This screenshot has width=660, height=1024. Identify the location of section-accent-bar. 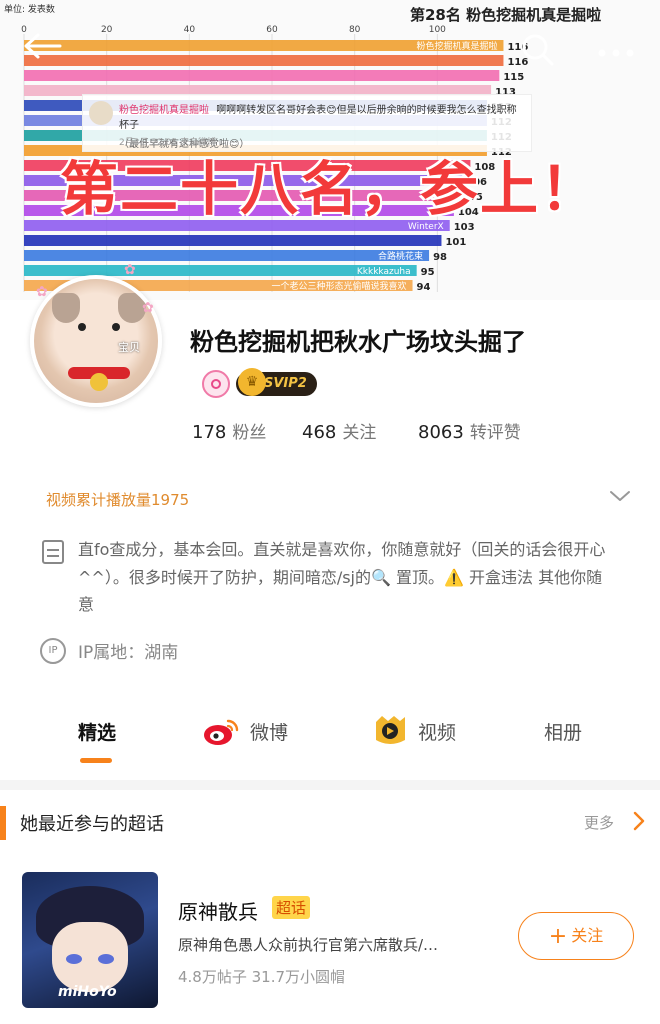
(3, 823).